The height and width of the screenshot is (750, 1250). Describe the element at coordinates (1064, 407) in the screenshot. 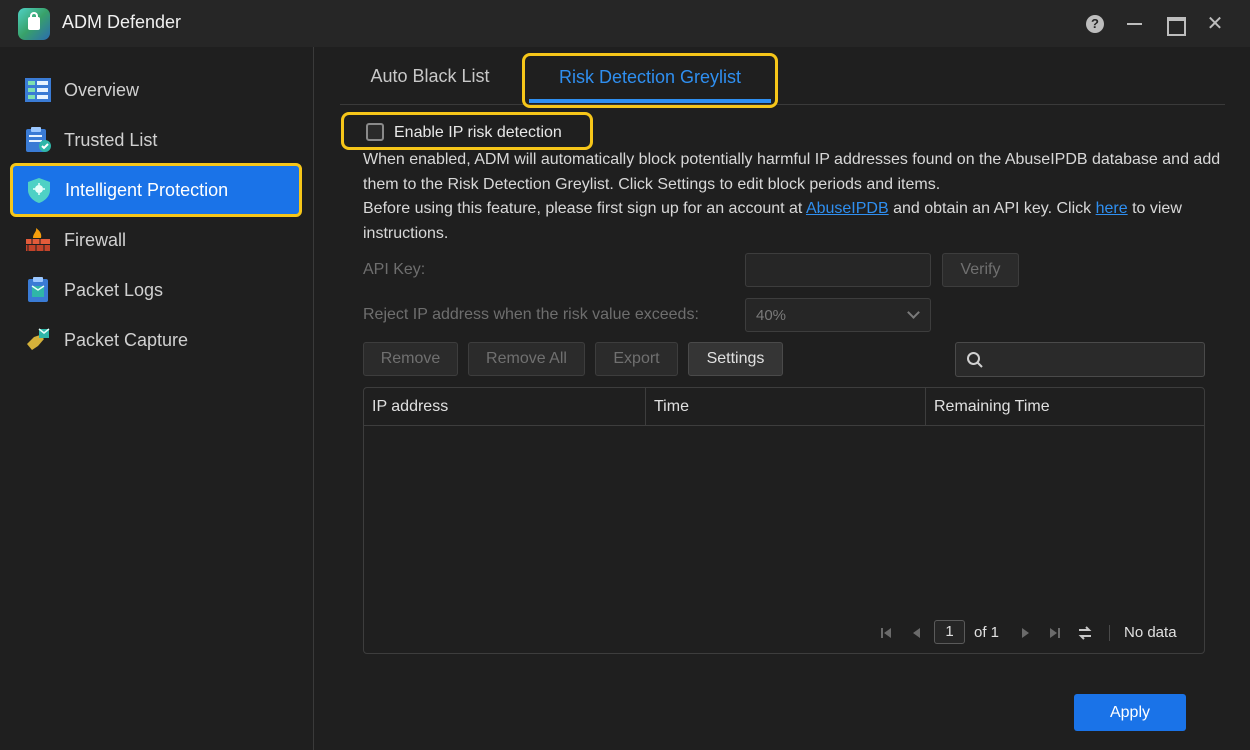

I see `column-remaining-time: Remaining Time` at that location.